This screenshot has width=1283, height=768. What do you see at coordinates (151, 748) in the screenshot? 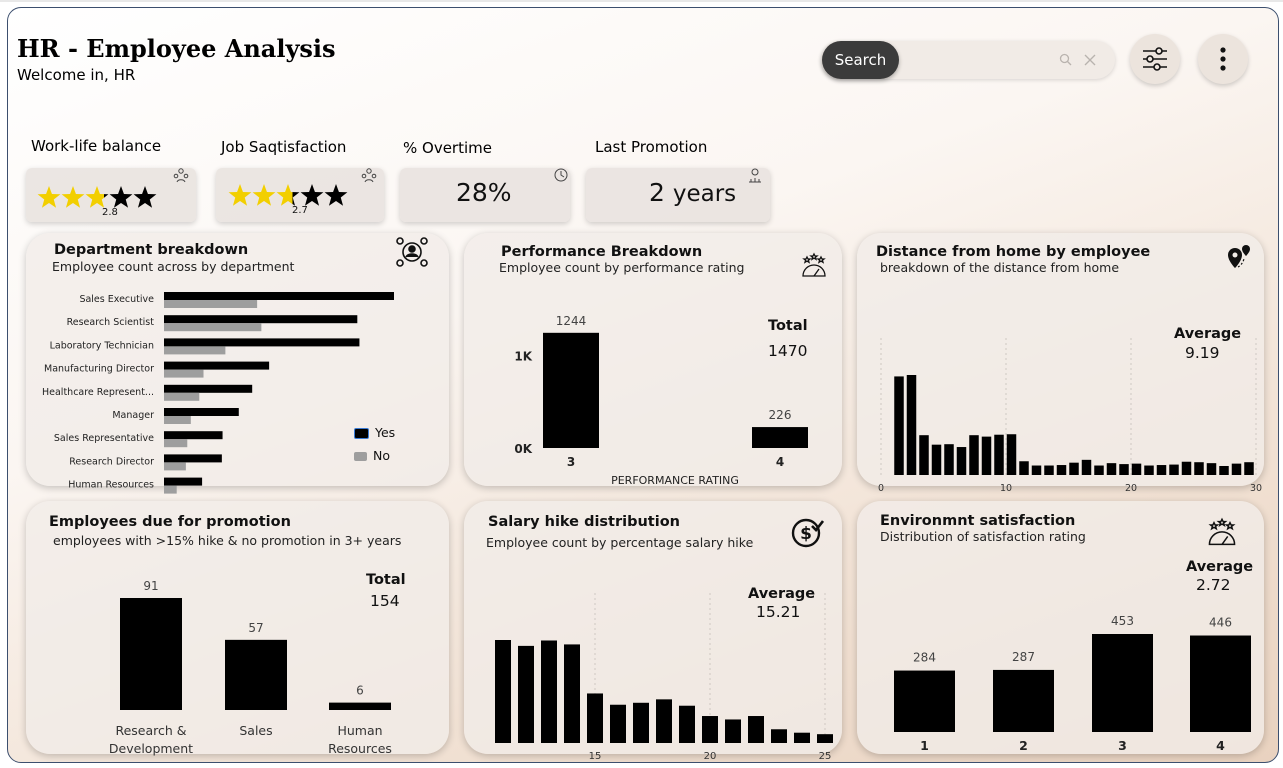
I see `promotion-xtick-label: Development` at bounding box center [151, 748].